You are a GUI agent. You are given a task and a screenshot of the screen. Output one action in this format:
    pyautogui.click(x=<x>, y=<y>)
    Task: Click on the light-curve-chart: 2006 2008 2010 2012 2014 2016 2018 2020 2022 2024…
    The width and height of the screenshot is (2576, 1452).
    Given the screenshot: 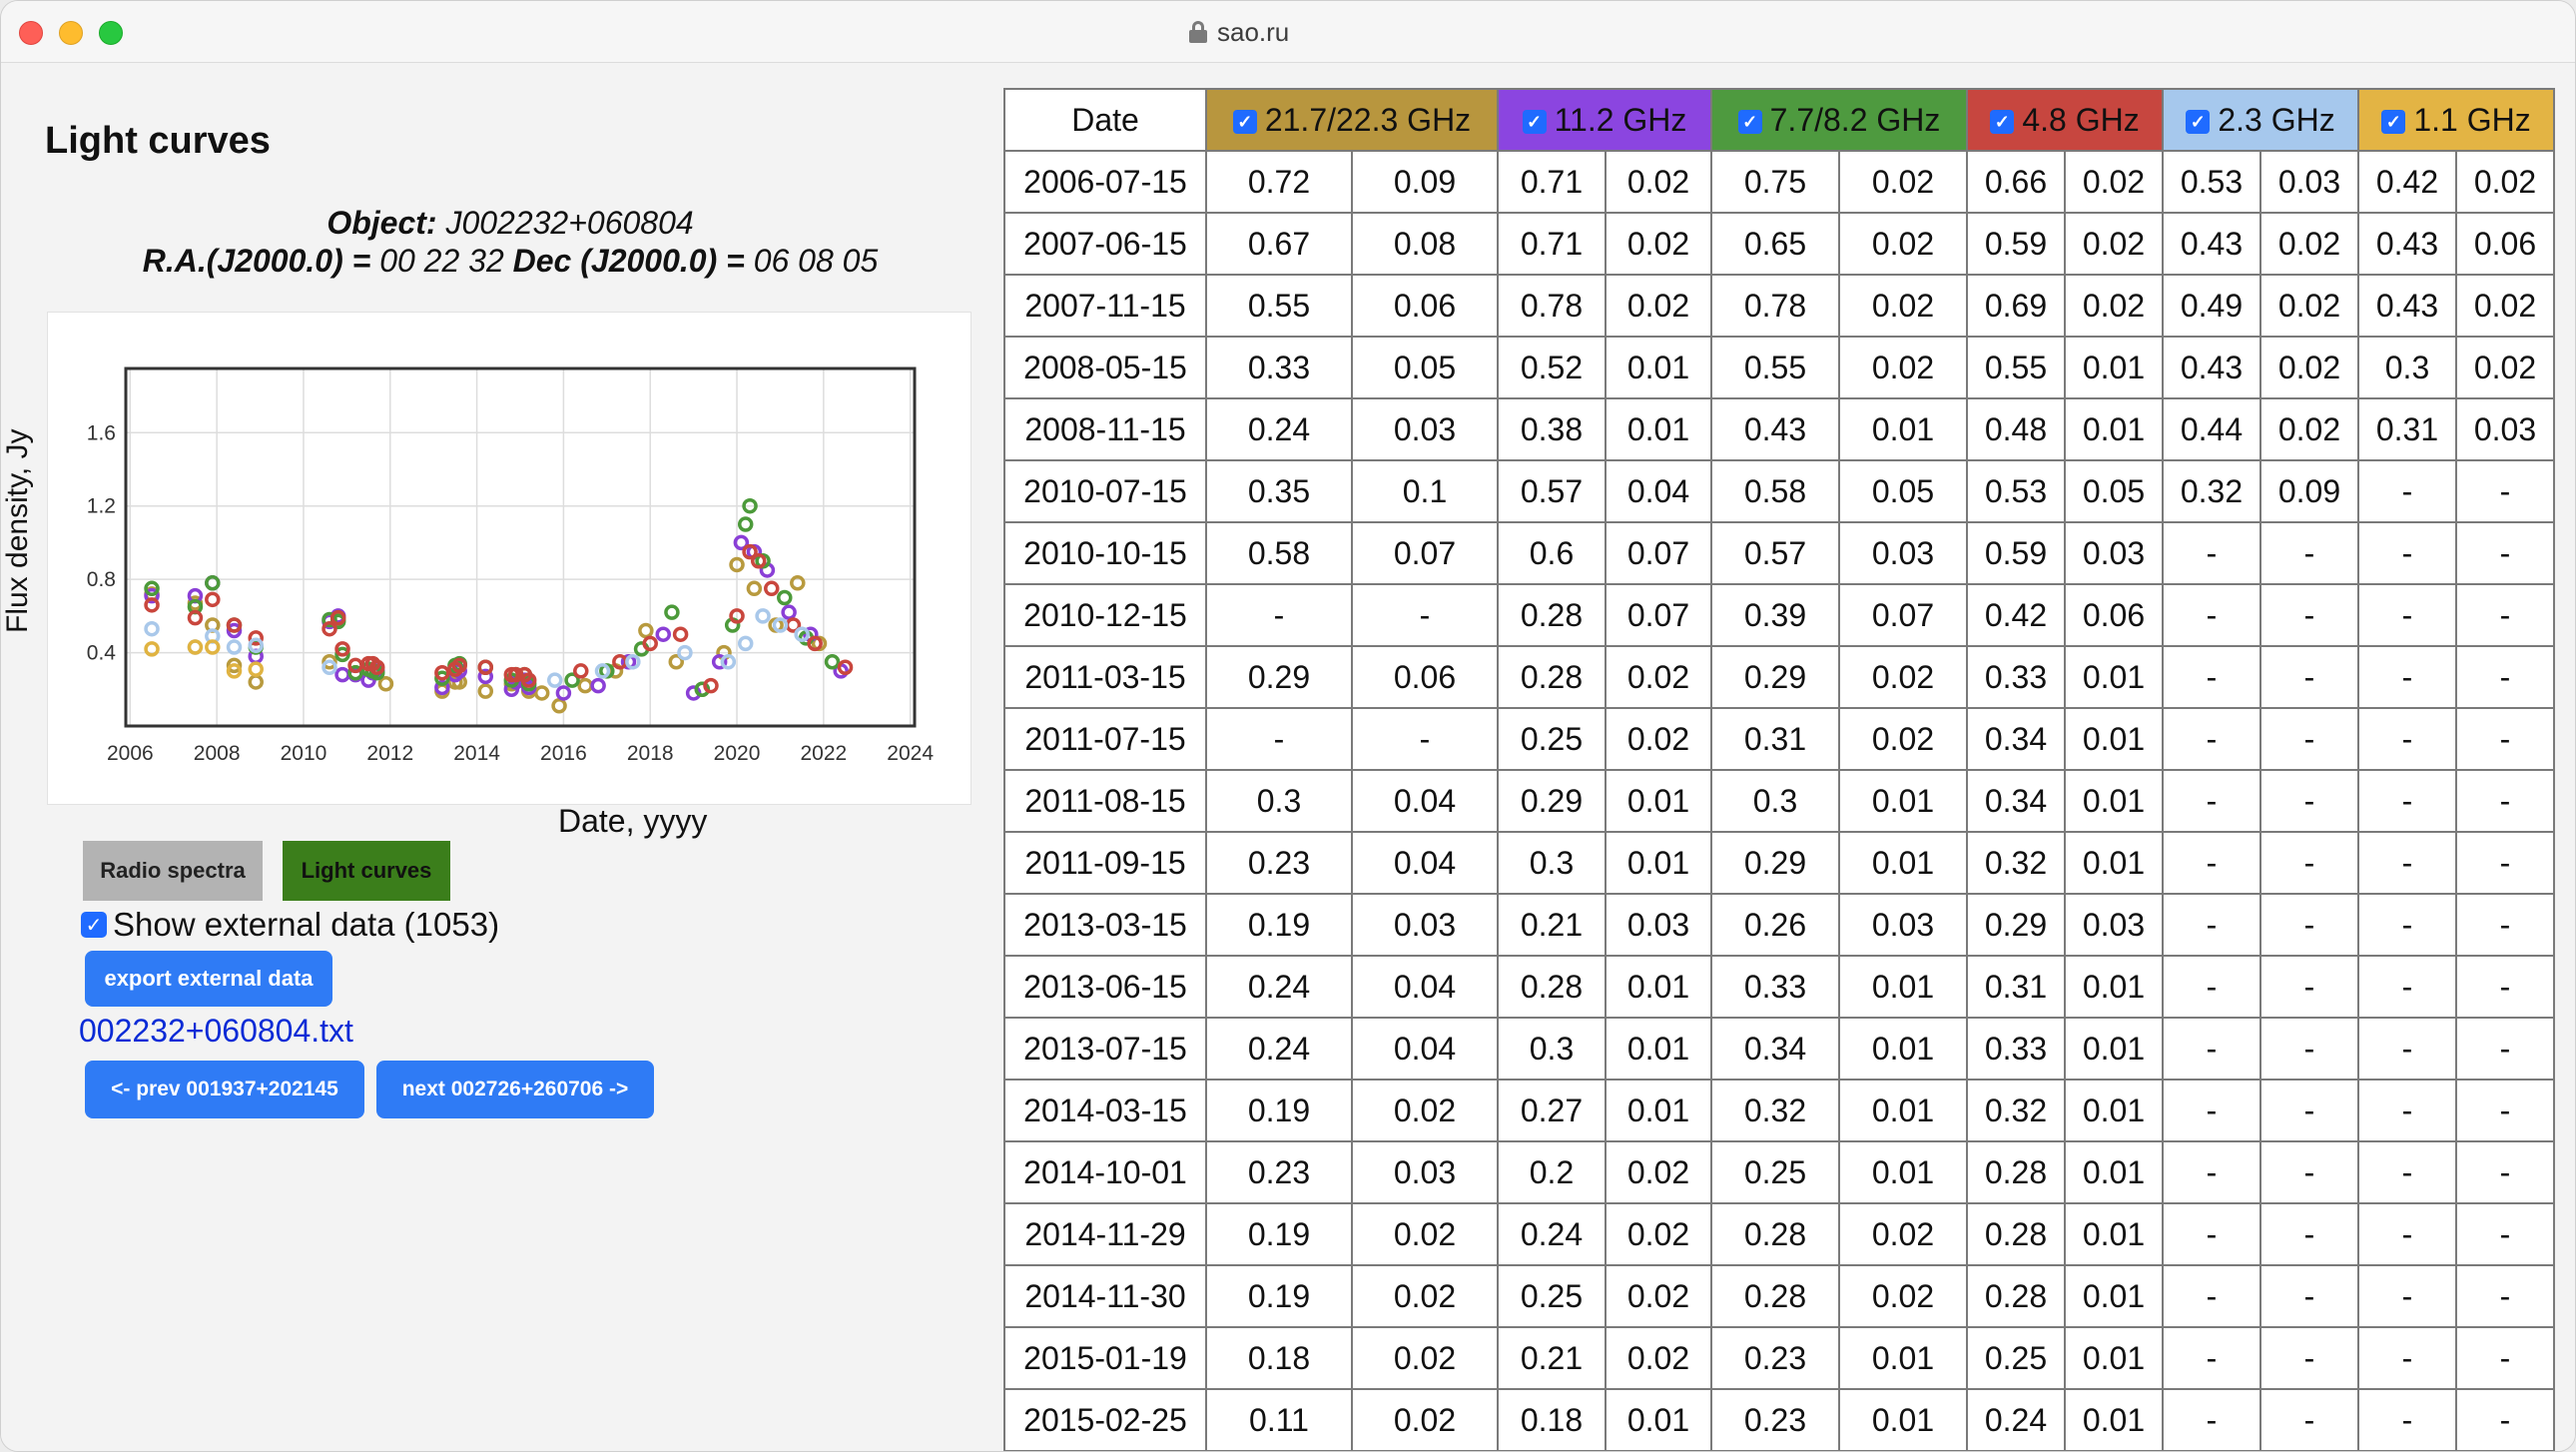 What is the action you would take?
    pyautogui.click(x=509, y=558)
    